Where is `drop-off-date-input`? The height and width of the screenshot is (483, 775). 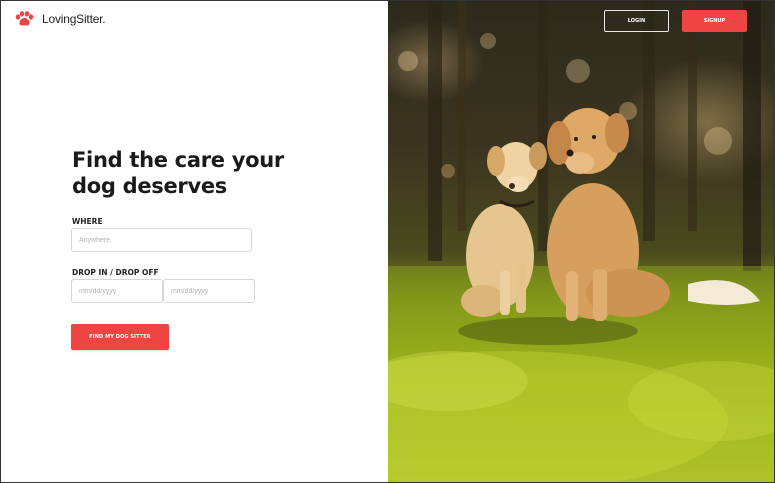
drop-off-date-input is located at coordinates (209, 291).